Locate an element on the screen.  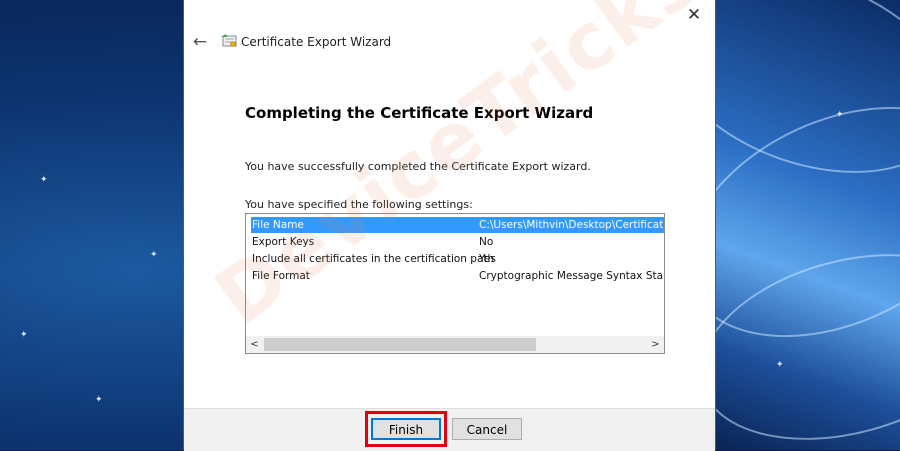
close-icon: ✕ is located at coordinates (694, 15).